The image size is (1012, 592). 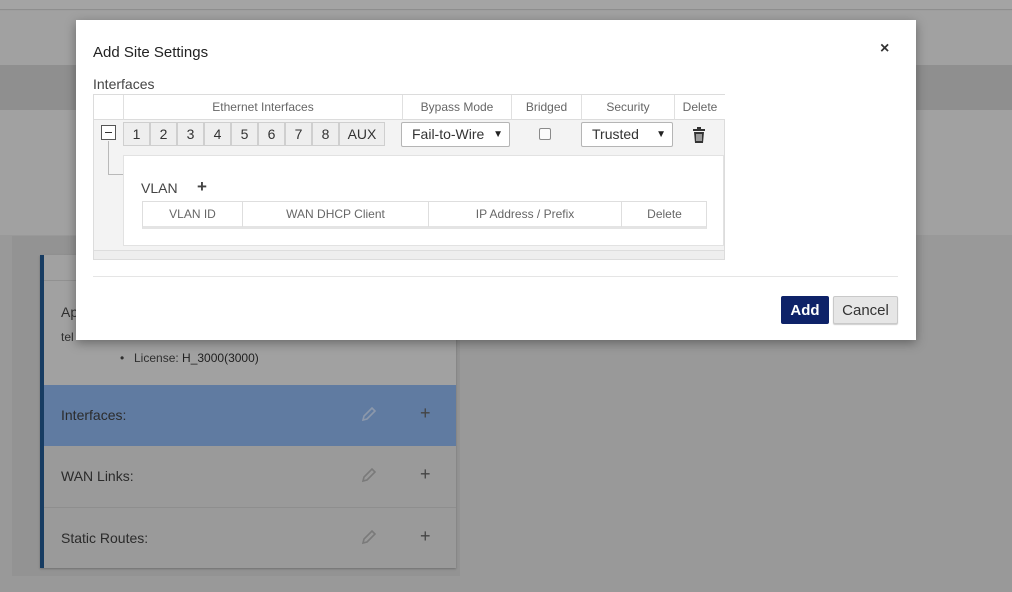 I want to click on header-vlan-delete: Delete, so click(x=664, y=214).